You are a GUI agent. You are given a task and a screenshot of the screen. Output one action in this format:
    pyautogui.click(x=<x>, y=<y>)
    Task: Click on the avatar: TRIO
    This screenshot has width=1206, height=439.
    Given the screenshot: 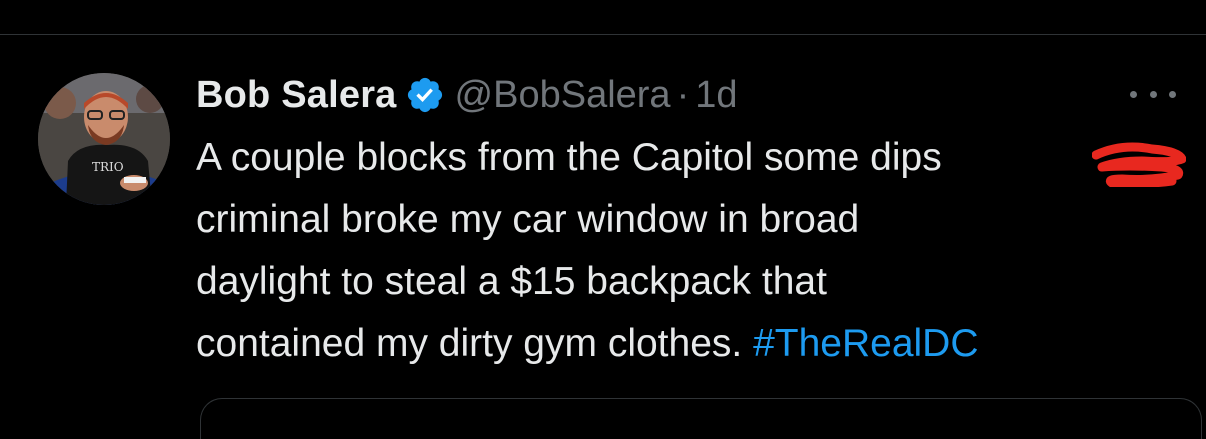 What is the action you would take?
    pyautogui.click(x=104, y=139)
    